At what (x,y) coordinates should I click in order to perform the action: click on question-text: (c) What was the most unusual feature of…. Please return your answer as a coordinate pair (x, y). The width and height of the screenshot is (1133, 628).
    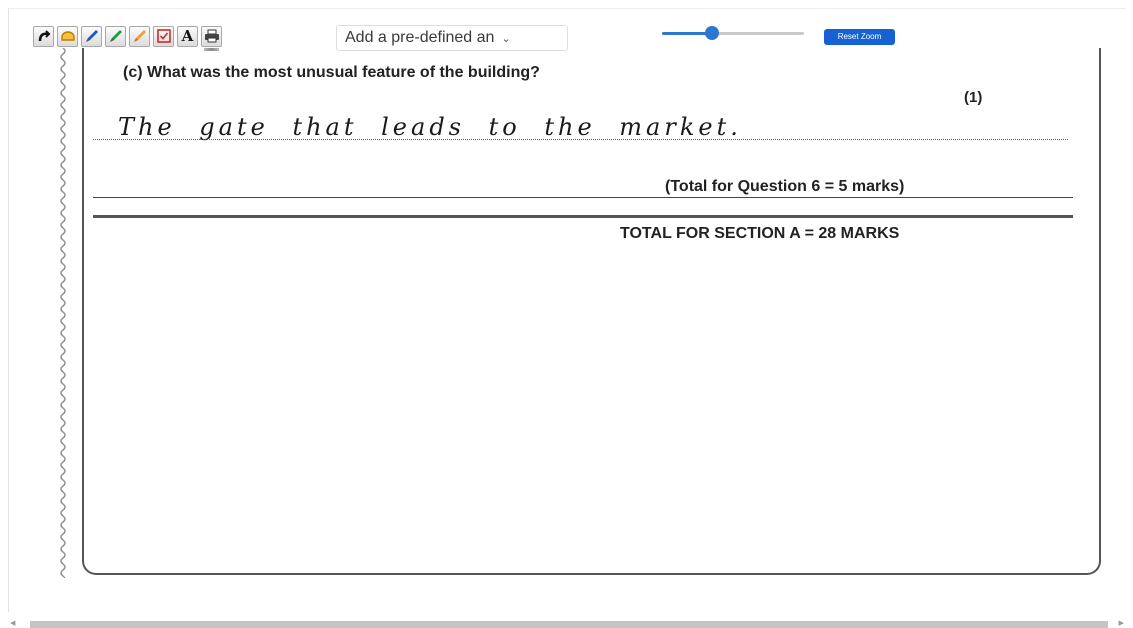
    Looking at the image, I should click on (331, 72).